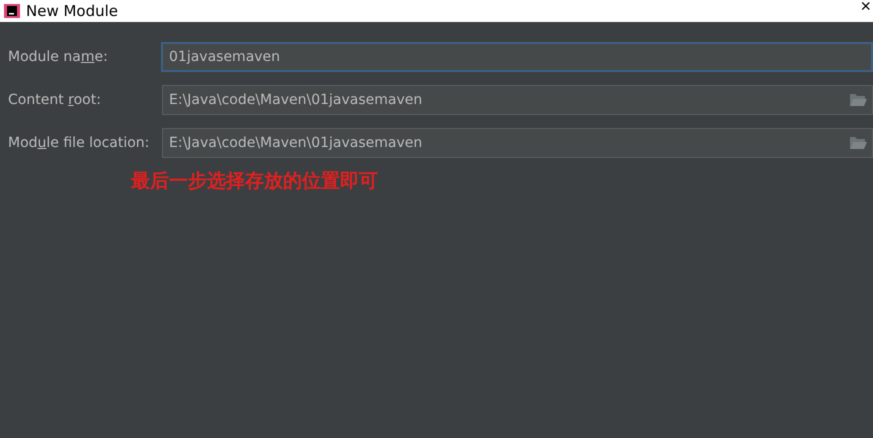 This screenshot has width=873, height=438. What do you see at coordinates (517, 57) in the screenshot?
I see `input-field: 01javasemaven` at bounding box center [517, 57].